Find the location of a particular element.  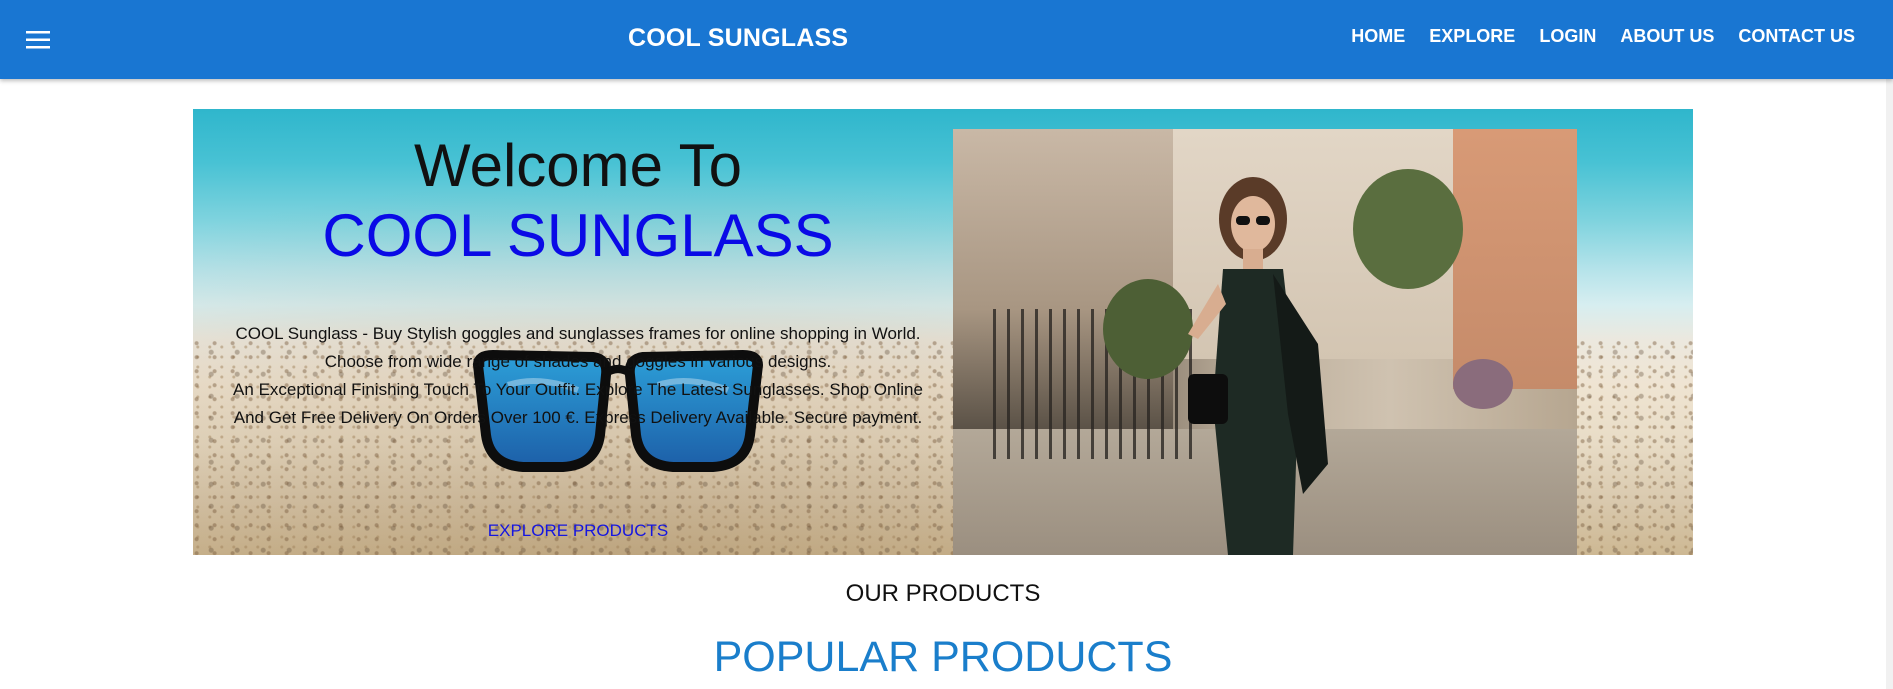

nav-contact-us: CONTACT US is located at coordinates (1796, 36).